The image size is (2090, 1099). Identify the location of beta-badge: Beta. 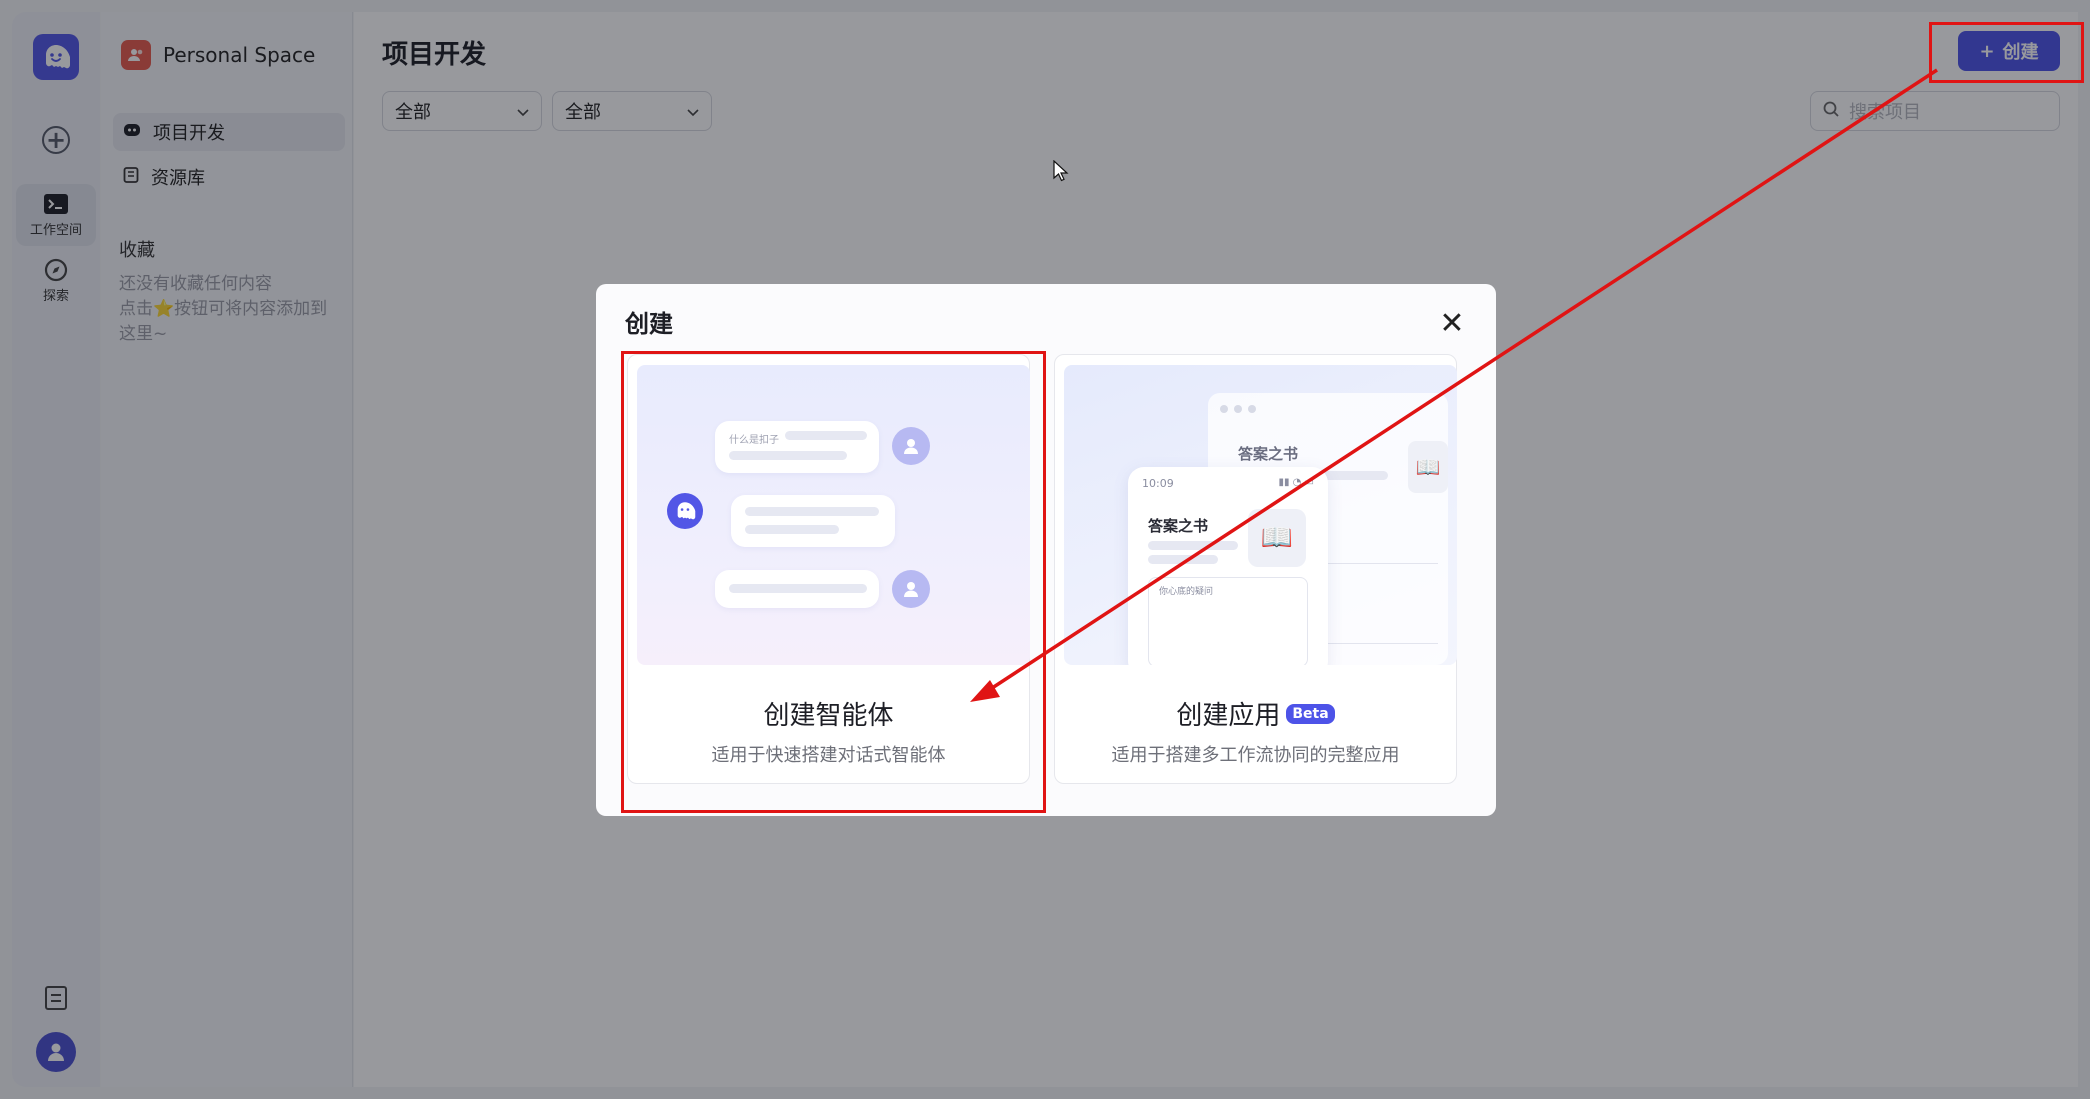
(1310, 713).